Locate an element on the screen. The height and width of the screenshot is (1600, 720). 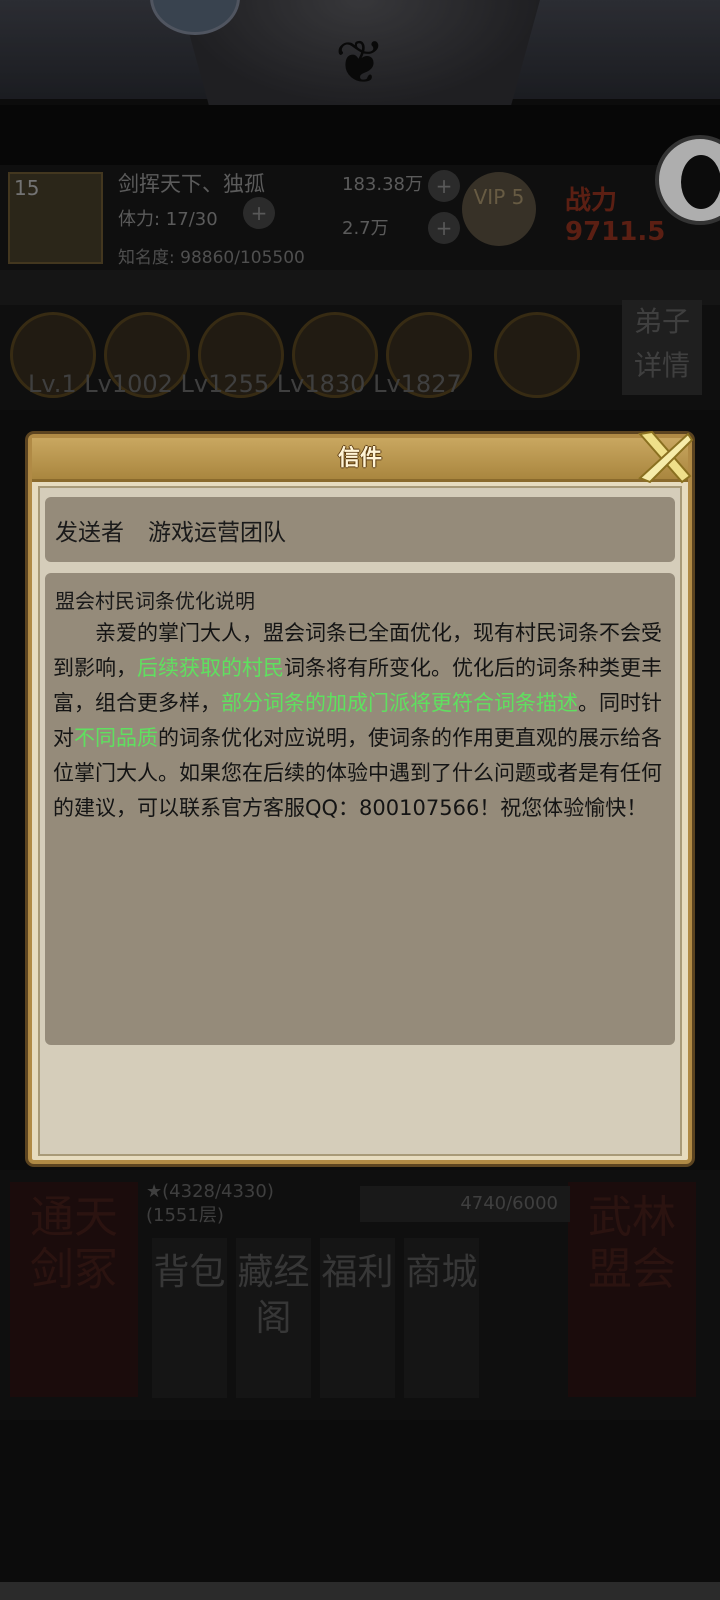
mail-highlight: 部分词条的加成门派将更符合词条描述 is located at coordinates (399, 703).